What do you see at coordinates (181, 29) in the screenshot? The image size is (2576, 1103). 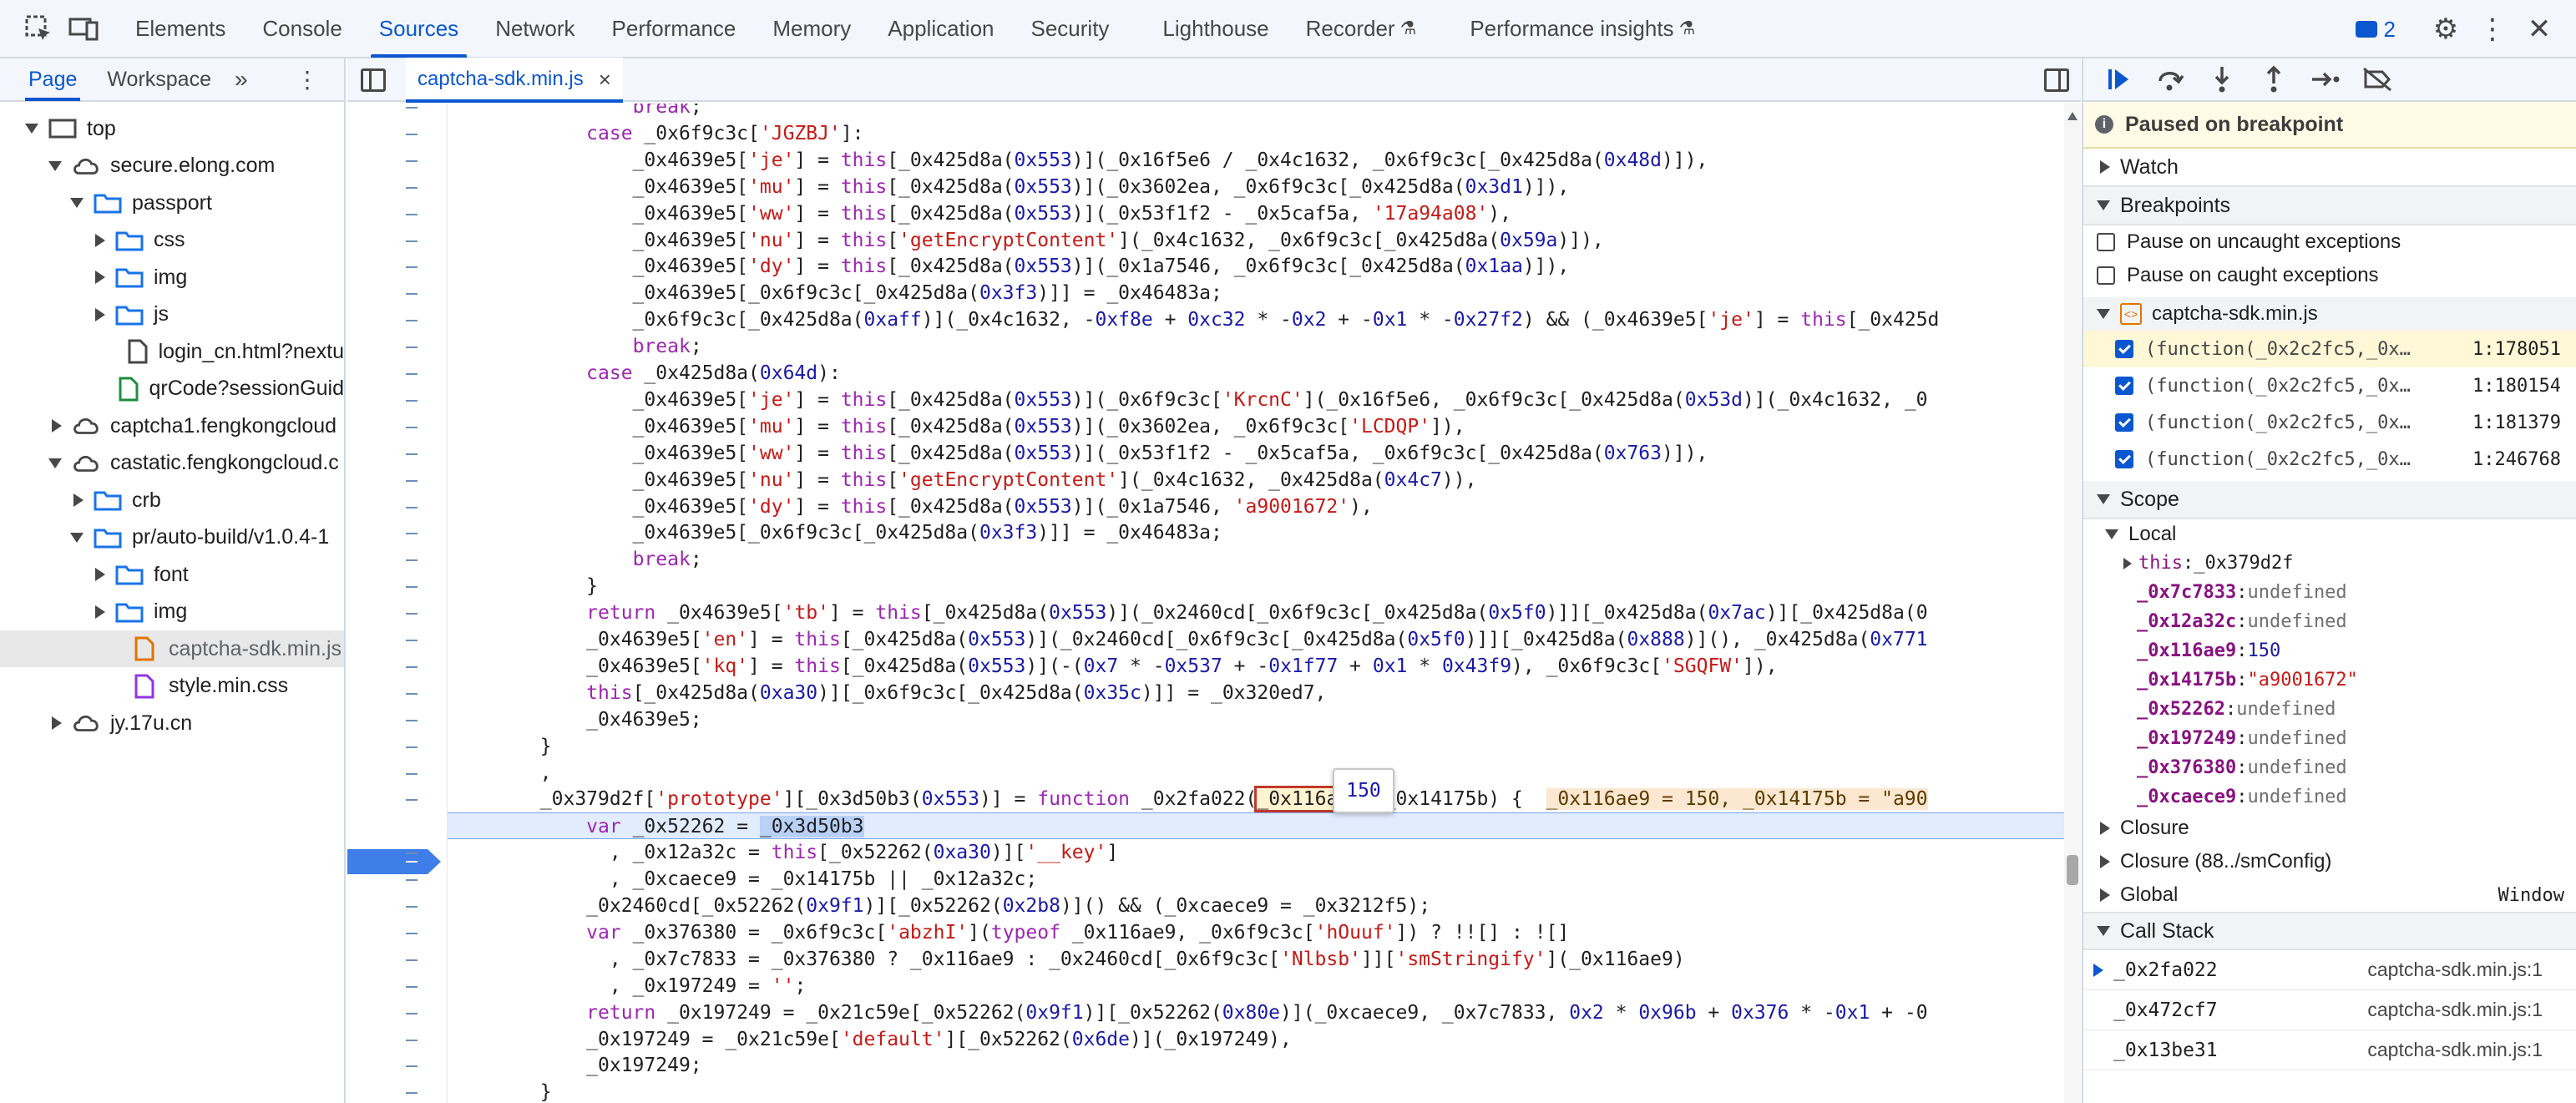 I see `tab-elements: Elements` at bounding box center [181, 29].